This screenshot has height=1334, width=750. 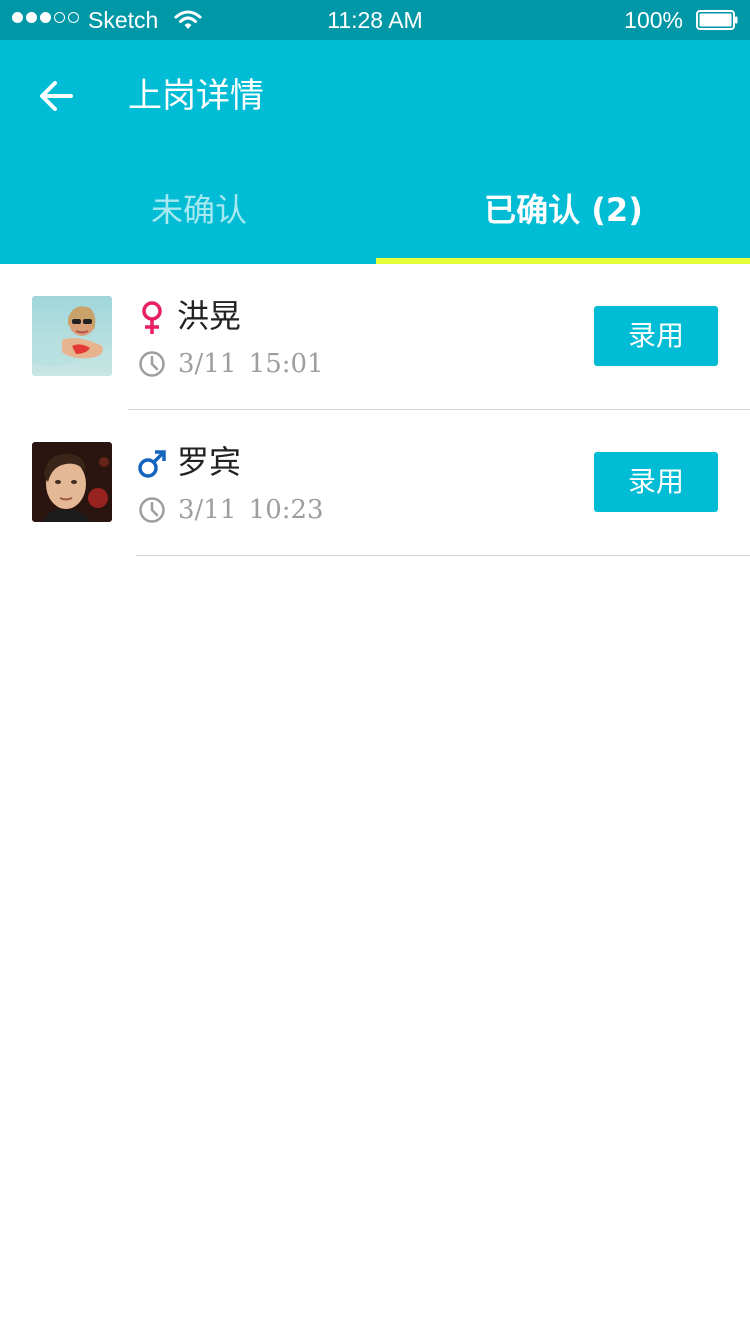 I want to click on divider, so click(x=443, y=555).